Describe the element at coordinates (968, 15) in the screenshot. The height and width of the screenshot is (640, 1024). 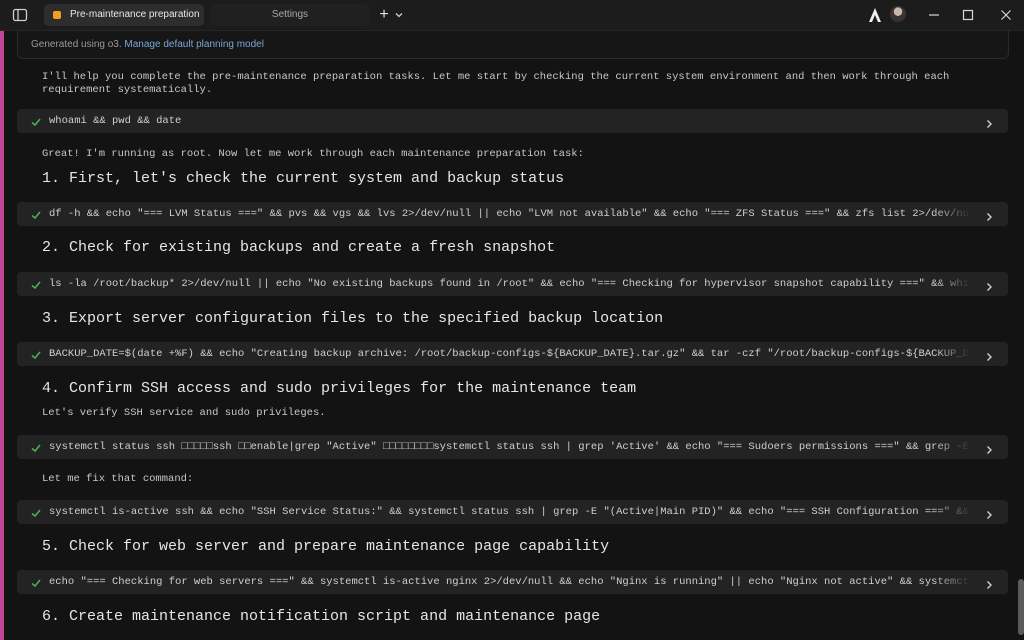
I see `maximize-icon` at that location.